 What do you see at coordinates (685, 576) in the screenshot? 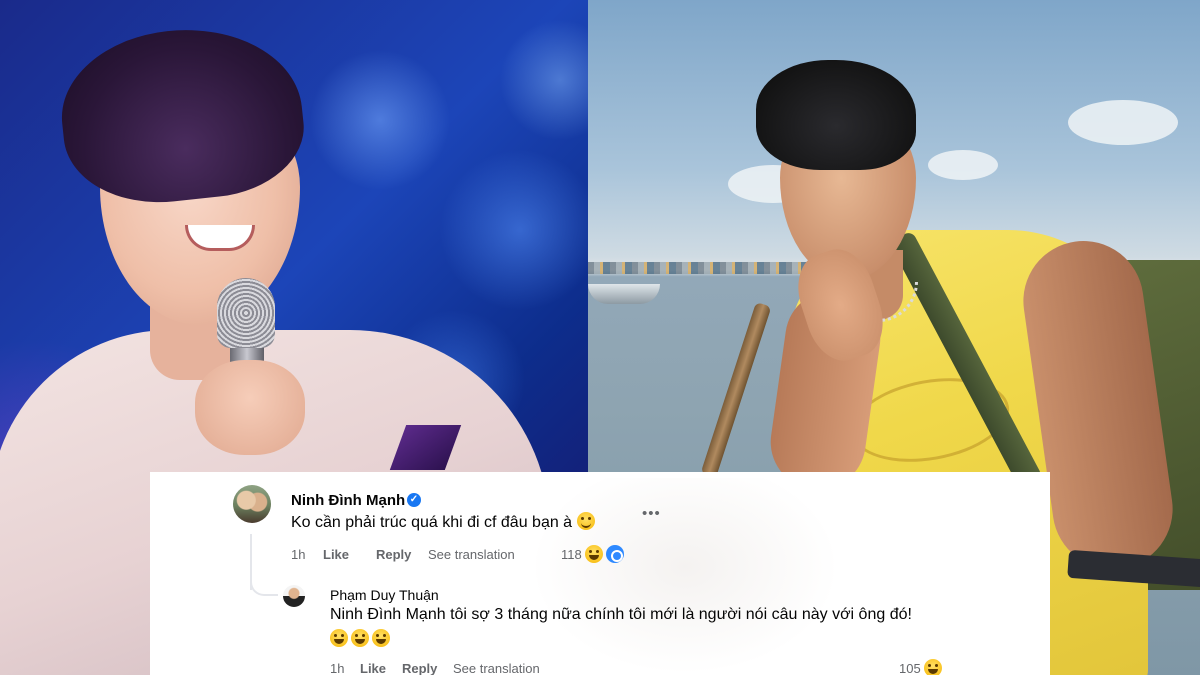
I see `background-ghost` at bounding box center [685, 576].